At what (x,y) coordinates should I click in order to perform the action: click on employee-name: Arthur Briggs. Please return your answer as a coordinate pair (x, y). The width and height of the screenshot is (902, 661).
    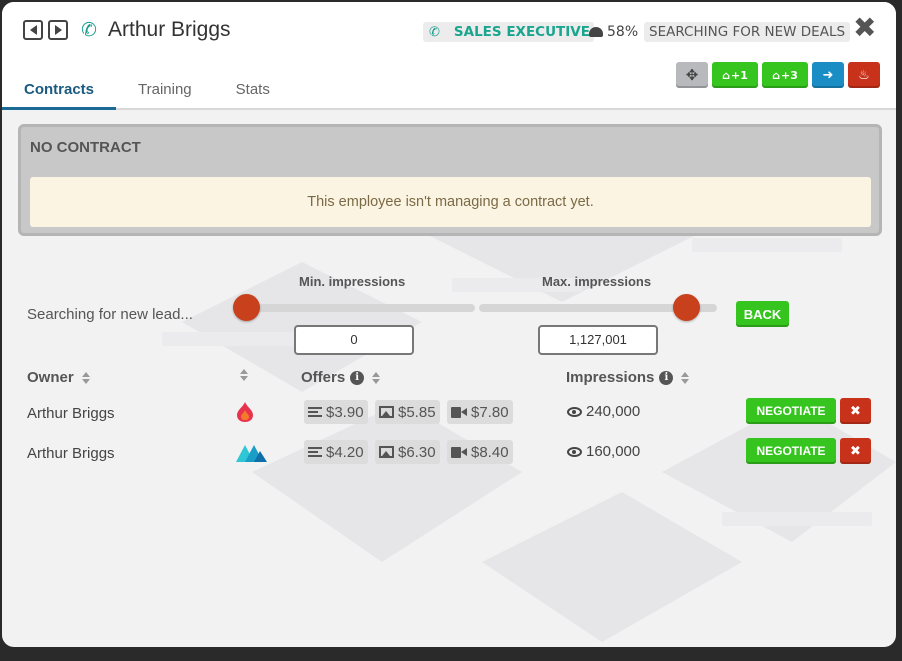
    Looking at the image, I should click on (169, 29).